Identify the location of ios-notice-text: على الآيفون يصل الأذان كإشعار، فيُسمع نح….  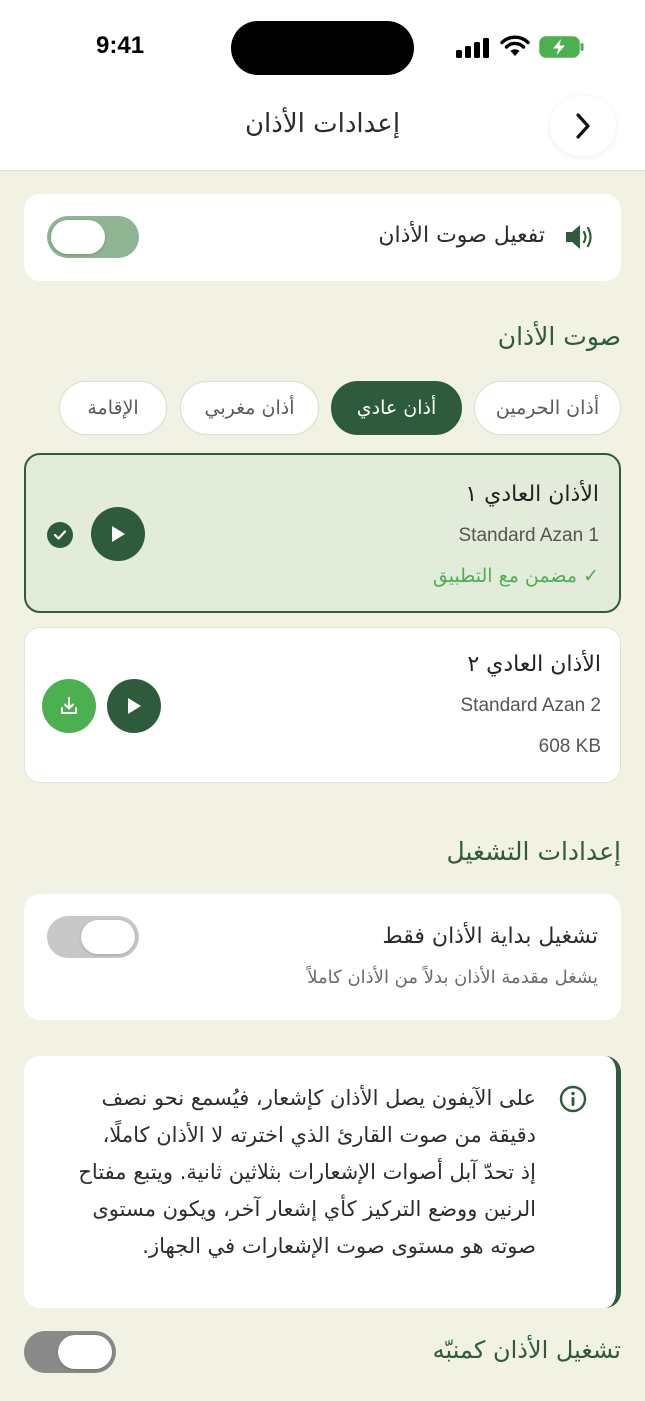
(286, 1172).